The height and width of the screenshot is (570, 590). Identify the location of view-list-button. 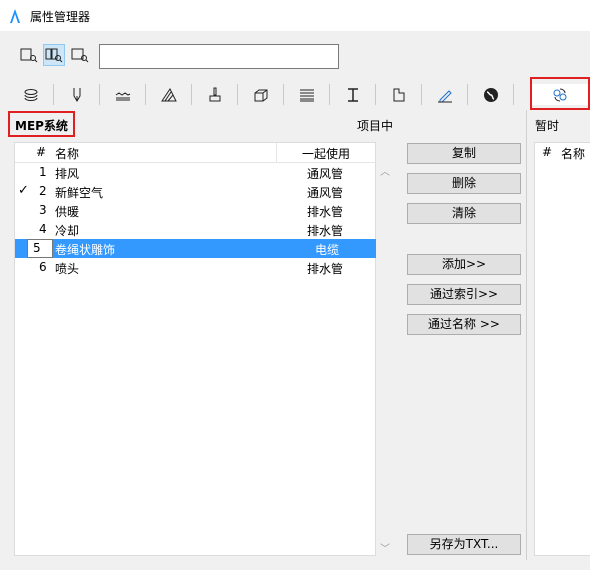
(29, 55).